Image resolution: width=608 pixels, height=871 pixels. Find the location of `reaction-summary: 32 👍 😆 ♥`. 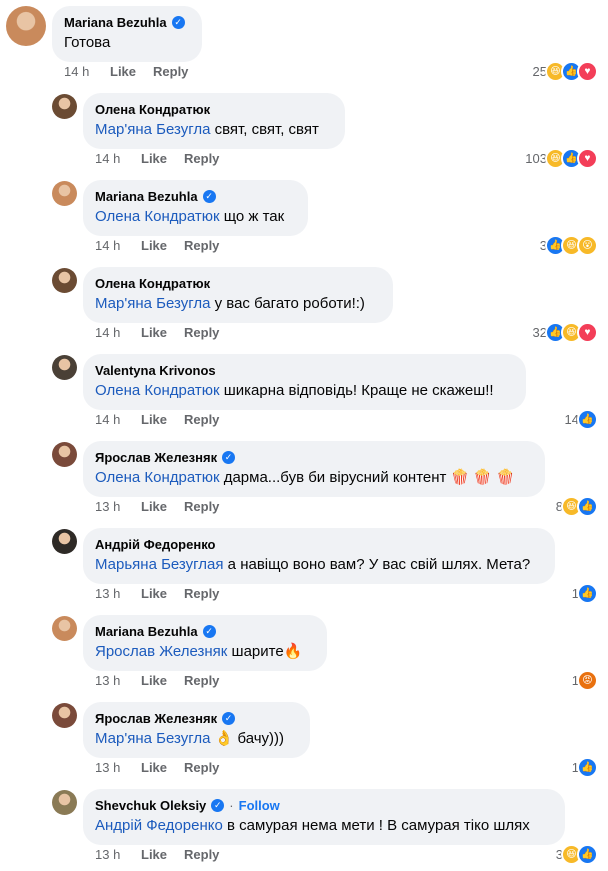

reaction-summary: 32 👍 😆 ♥ is located at coordinates (565, 332).